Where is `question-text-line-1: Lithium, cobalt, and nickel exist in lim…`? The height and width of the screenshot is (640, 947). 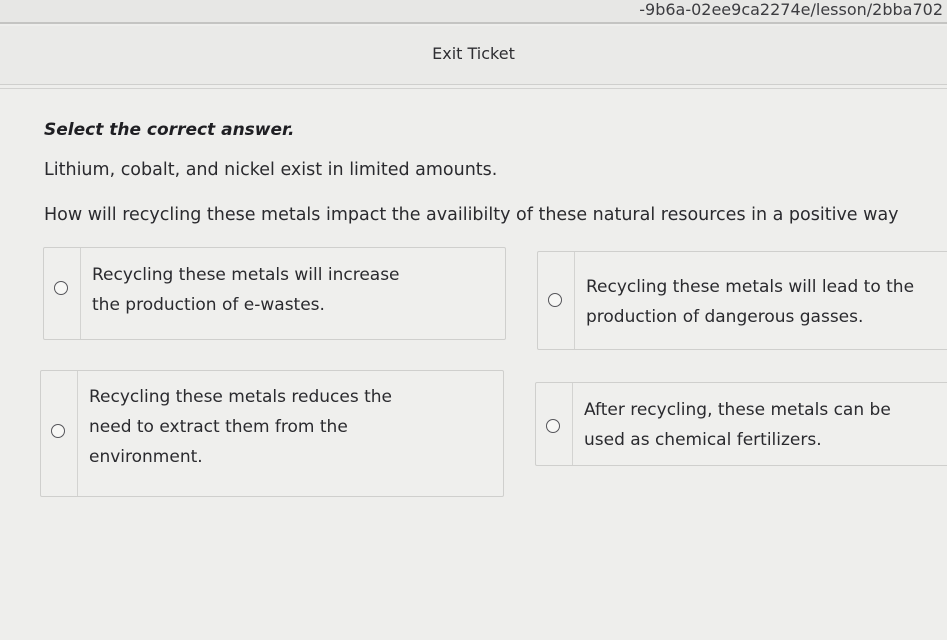 question-text-line-1: Lithium, cobalt, and nickel exist in lim… is located at coordinates (271, 170).